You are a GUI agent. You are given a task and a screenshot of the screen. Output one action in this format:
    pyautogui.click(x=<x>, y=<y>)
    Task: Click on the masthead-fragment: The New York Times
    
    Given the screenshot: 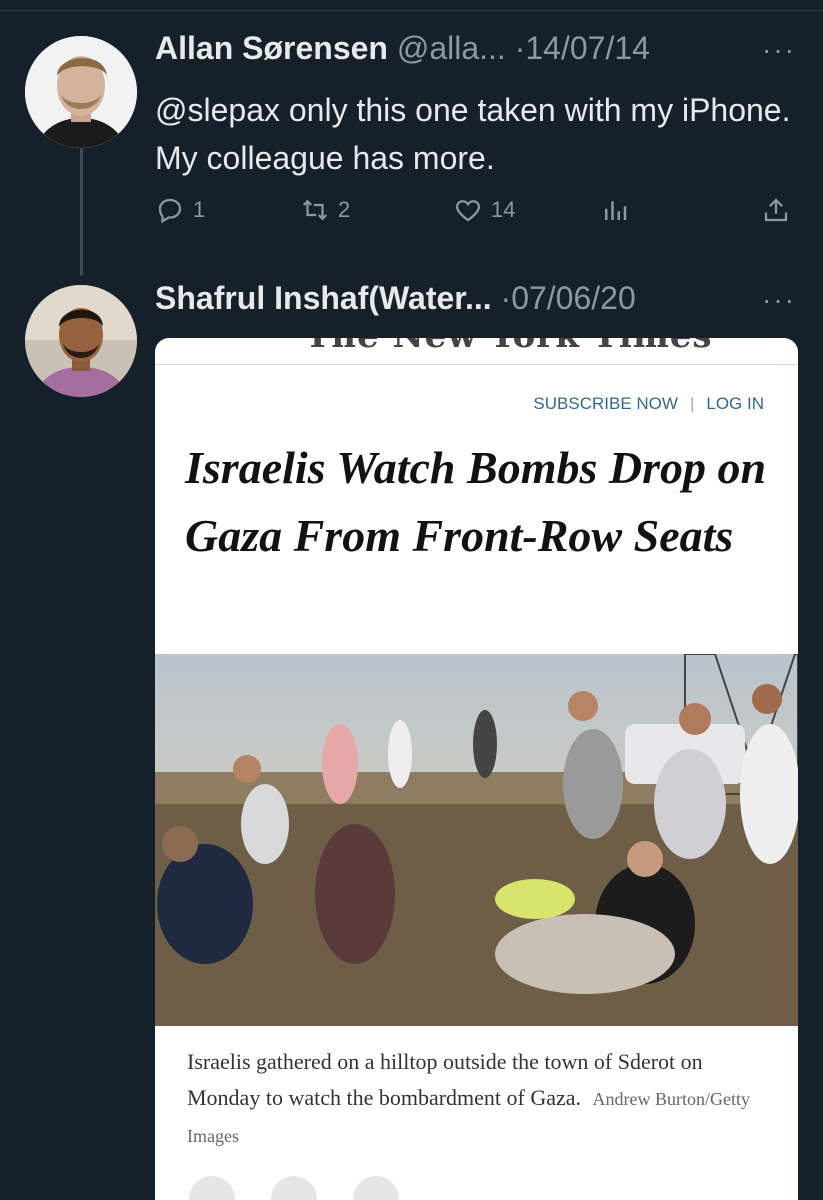 What is the action you would take?
    pyautogui.click(x=476, y=349)
    